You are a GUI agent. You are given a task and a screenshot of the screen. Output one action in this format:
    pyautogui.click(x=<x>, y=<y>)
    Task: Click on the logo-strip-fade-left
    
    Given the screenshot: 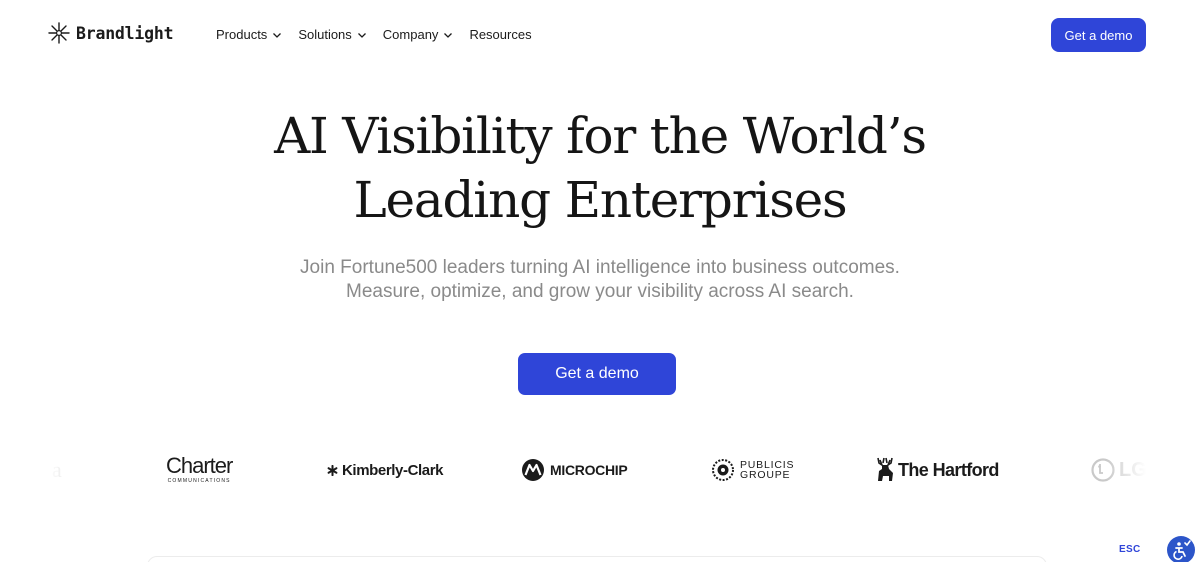 What is the action you would take?
    pyautogui.click(x=68, y=470)
    